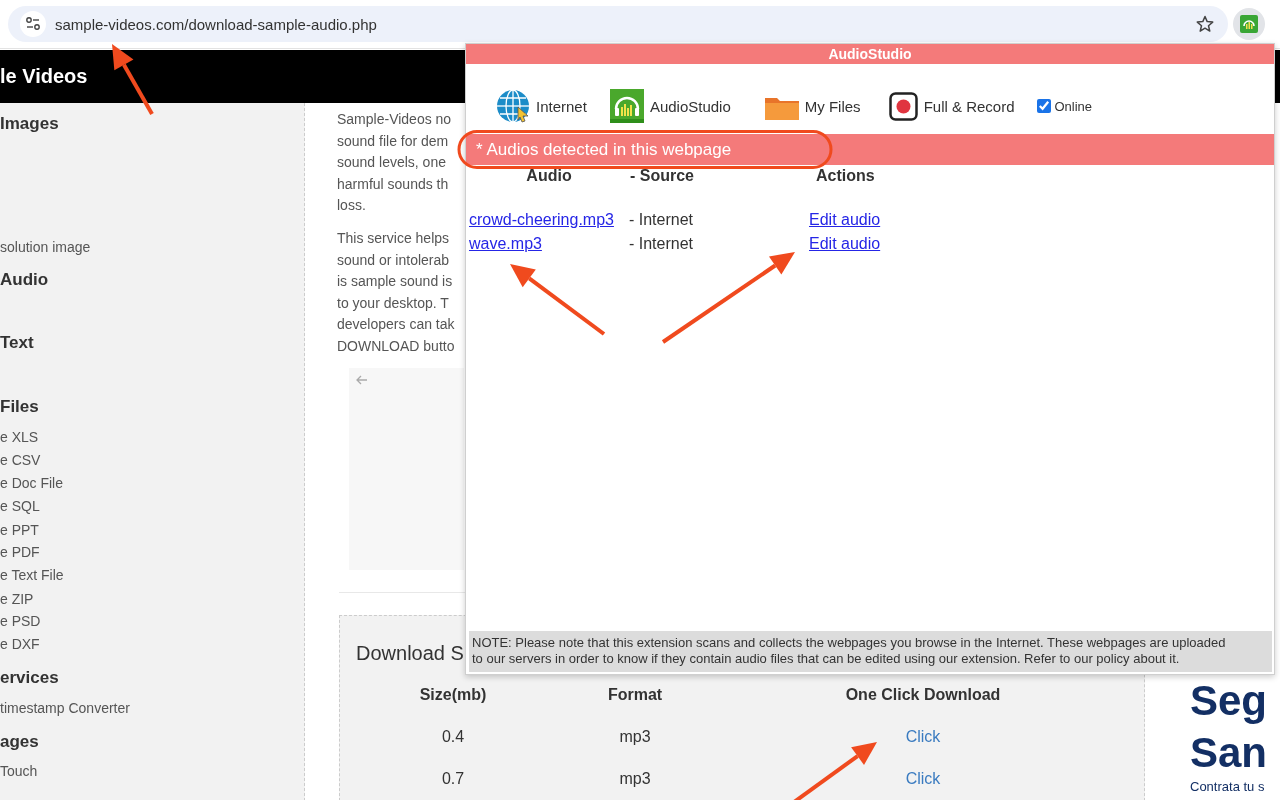 Image resolution: width=1280 pixels, height=800 pixels. I want to click on audio-link: wave.mp3, so click(505, 244).